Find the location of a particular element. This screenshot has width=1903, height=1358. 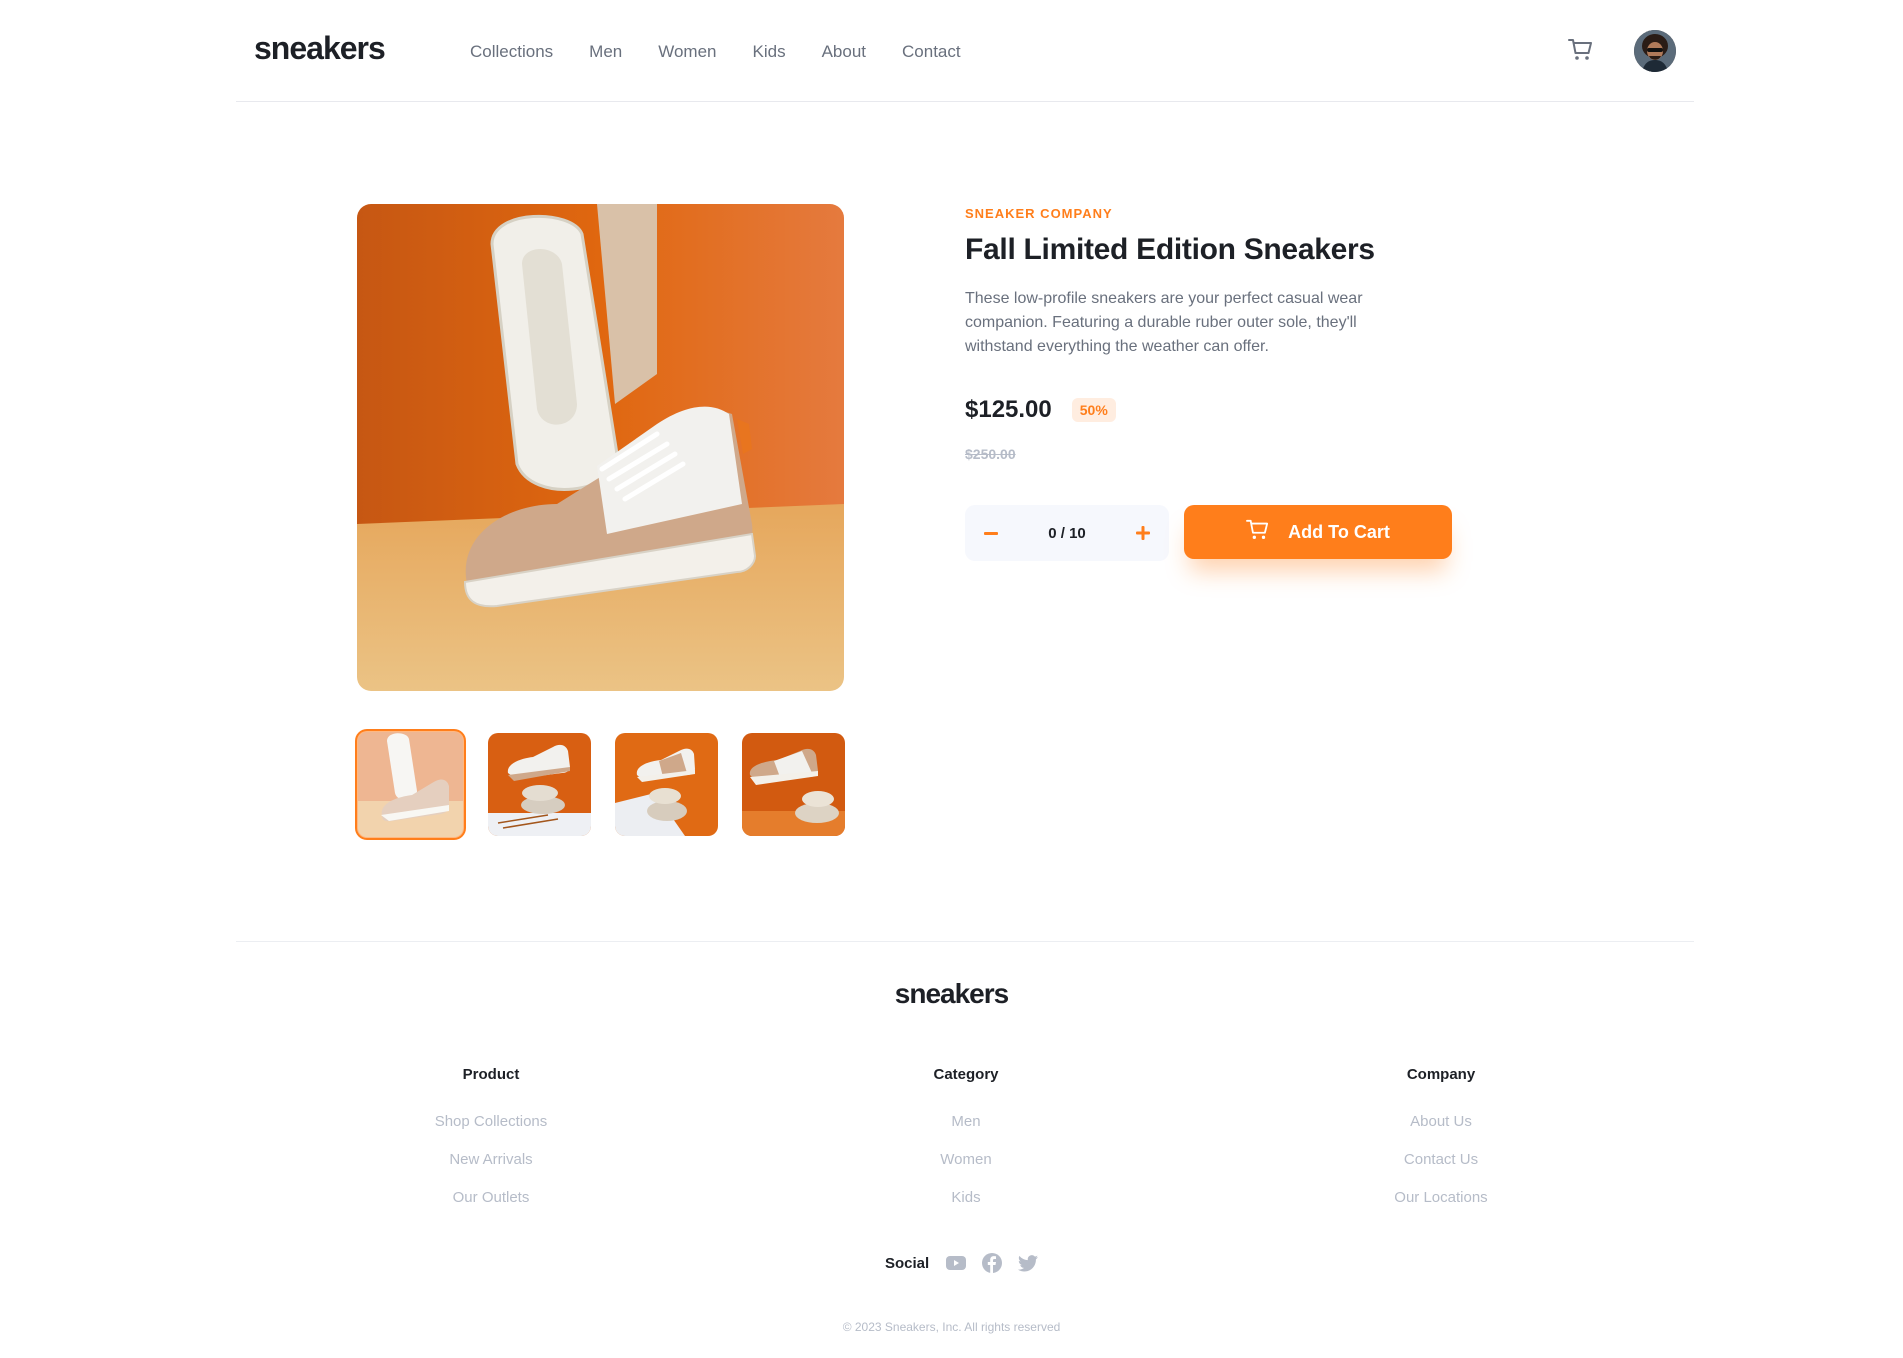

nav-kids: Kids is located at coordinates (769, 52).